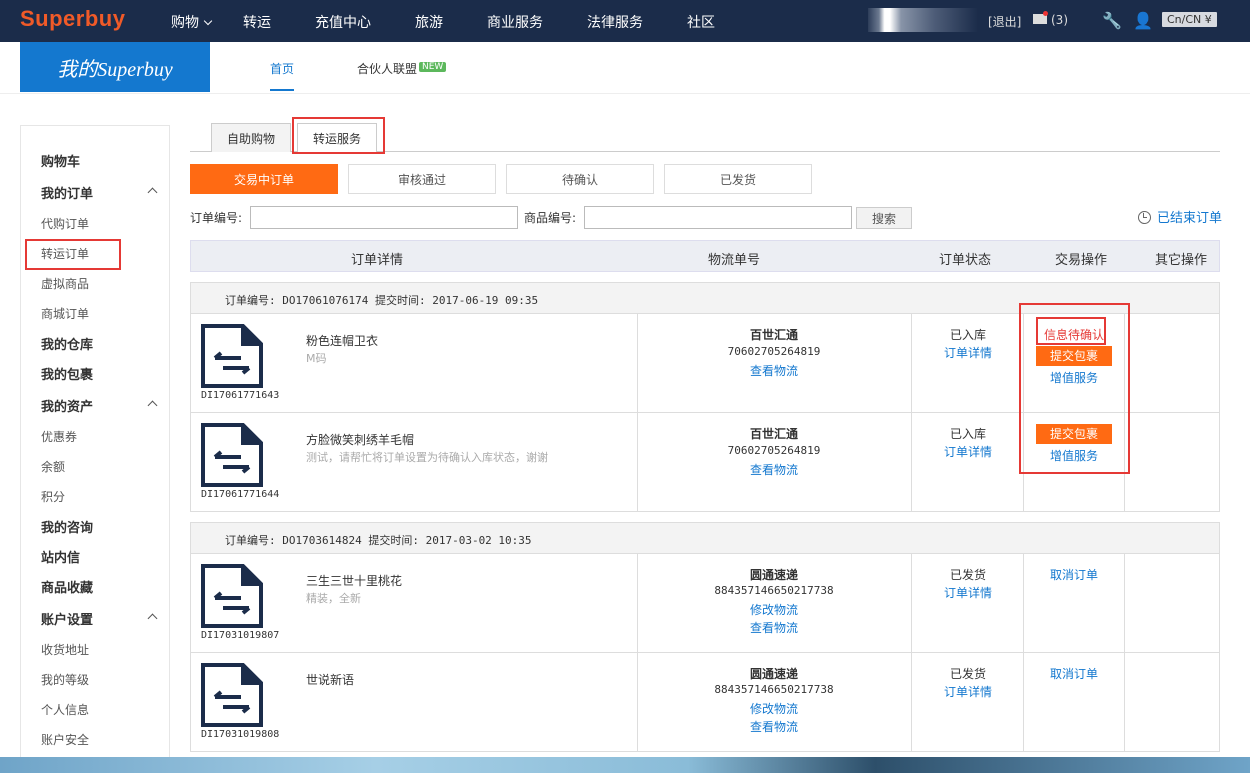  Describe the element at coordinates (718, 217) in the screenshot. I see `product-no-input` at that location.